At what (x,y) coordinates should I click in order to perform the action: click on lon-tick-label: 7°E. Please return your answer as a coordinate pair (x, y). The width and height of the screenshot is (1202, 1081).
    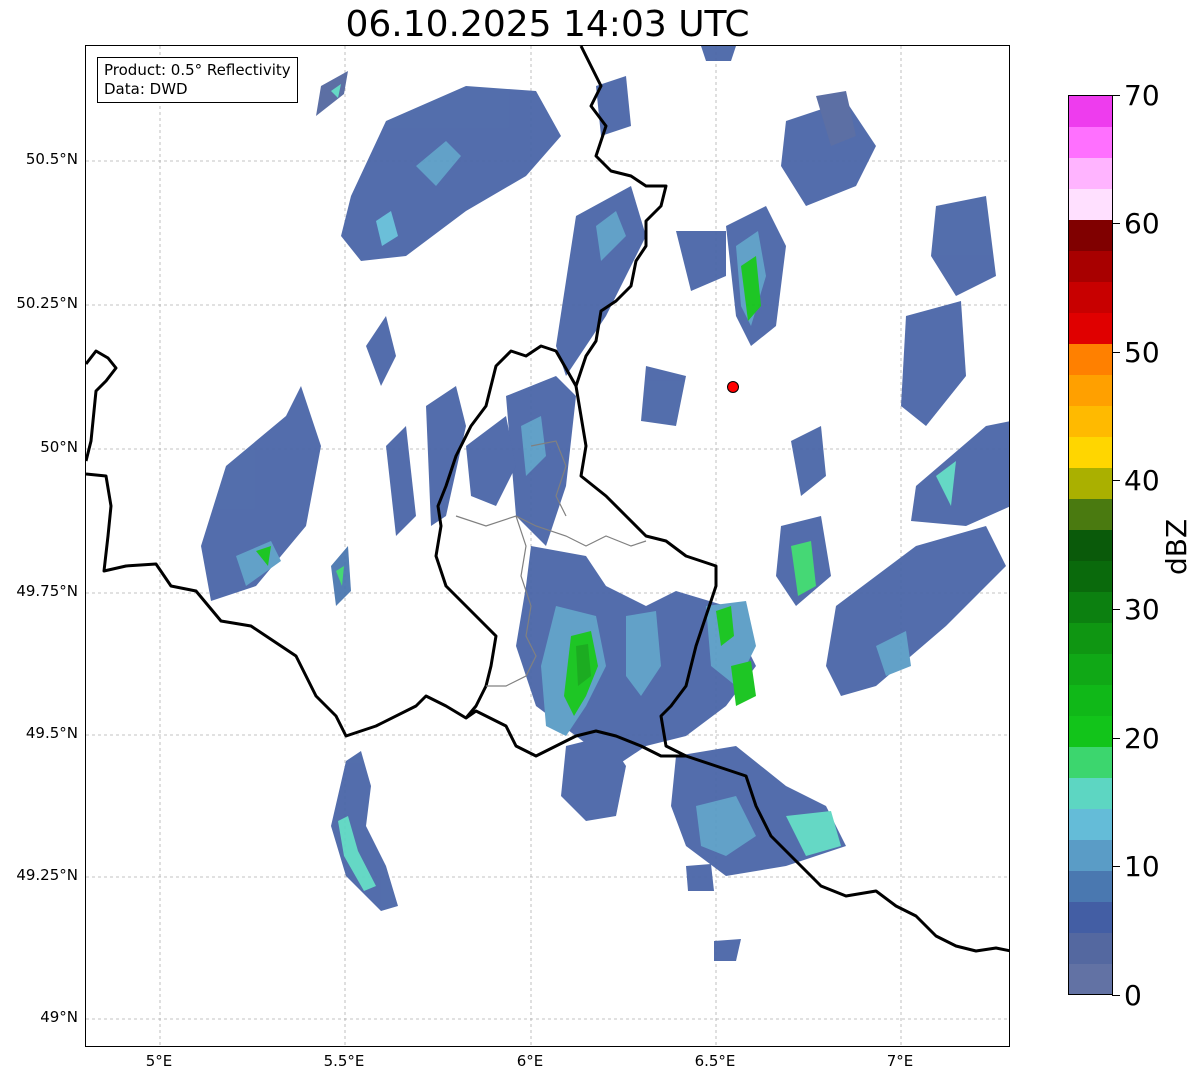
    Looking at the image, I should click on (900, 1061).